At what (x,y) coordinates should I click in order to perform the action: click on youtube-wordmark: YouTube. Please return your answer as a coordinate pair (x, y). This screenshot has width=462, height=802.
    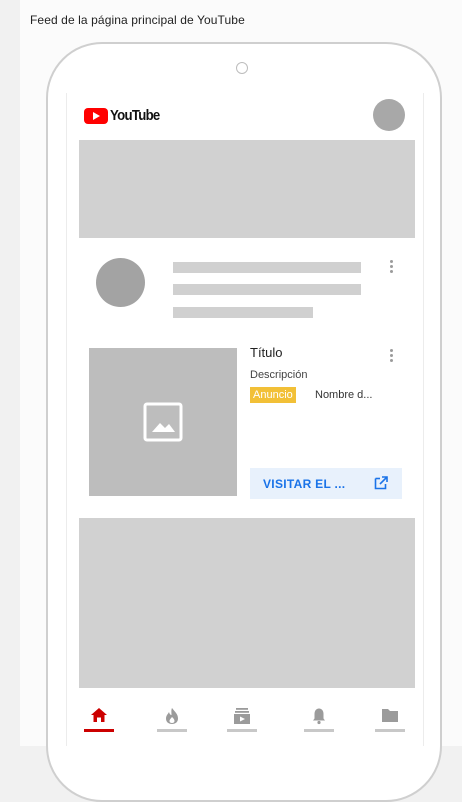
    Looking at the image, I should click on (135, 115).